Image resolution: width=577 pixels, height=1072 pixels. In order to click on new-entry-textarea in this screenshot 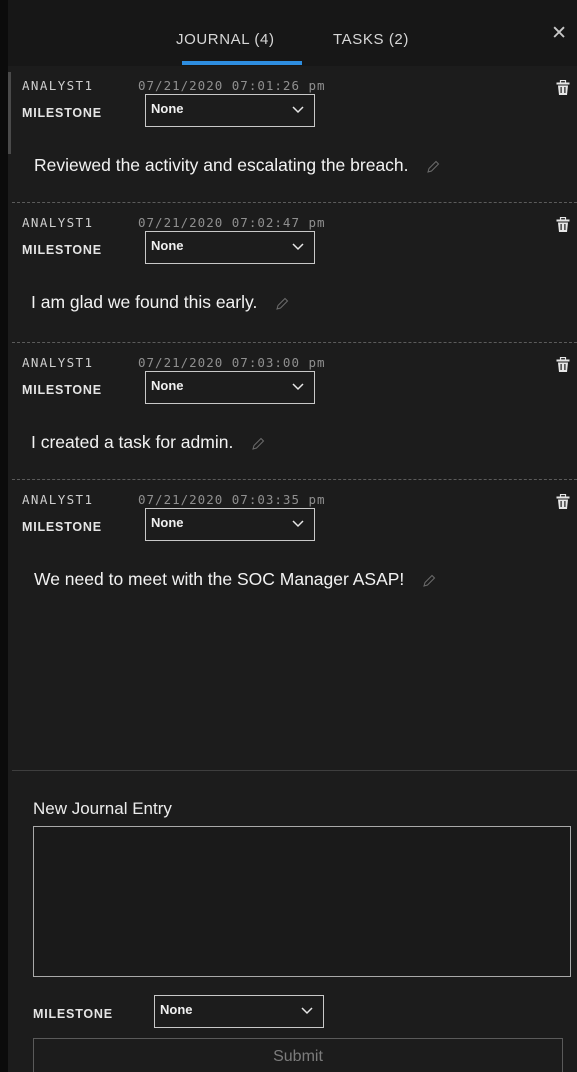, I will do `click(302, 901)`.